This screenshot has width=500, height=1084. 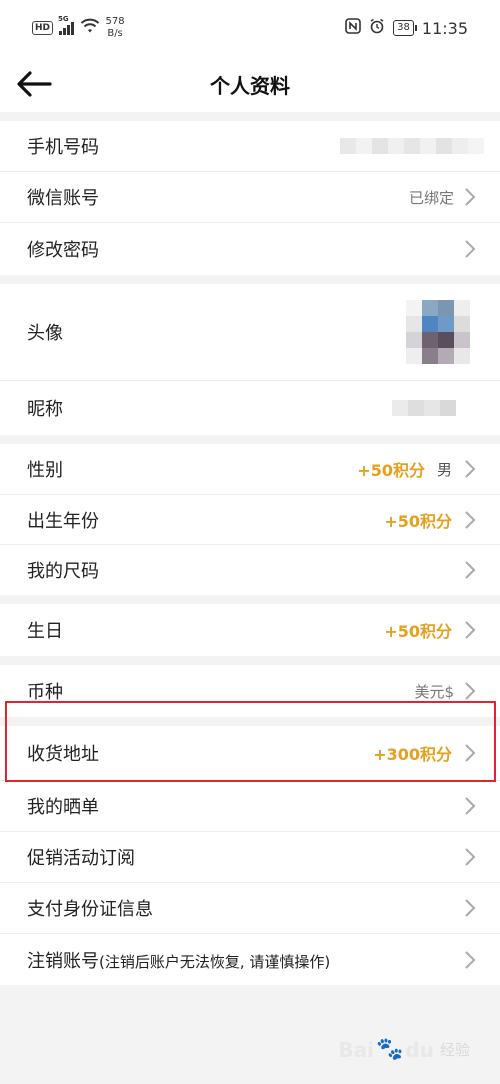 What do you see at coordinates (250, 408) in the screenshot?
I see `row-nickname: 昵称` at bounding box center [250, 408].